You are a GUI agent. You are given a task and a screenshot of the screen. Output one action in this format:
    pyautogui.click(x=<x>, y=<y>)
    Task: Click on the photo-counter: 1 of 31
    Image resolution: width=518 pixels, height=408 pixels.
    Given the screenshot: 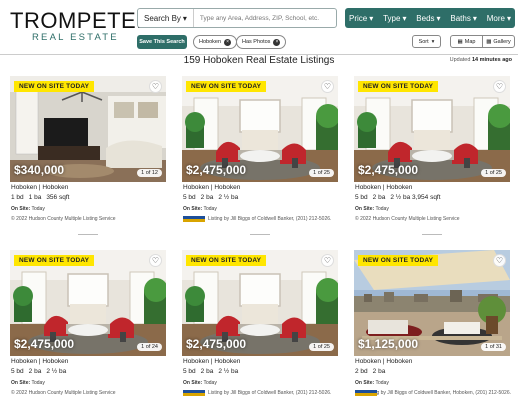 What is the action you would take?
    pyautogui.click(x=493, y=347)
    